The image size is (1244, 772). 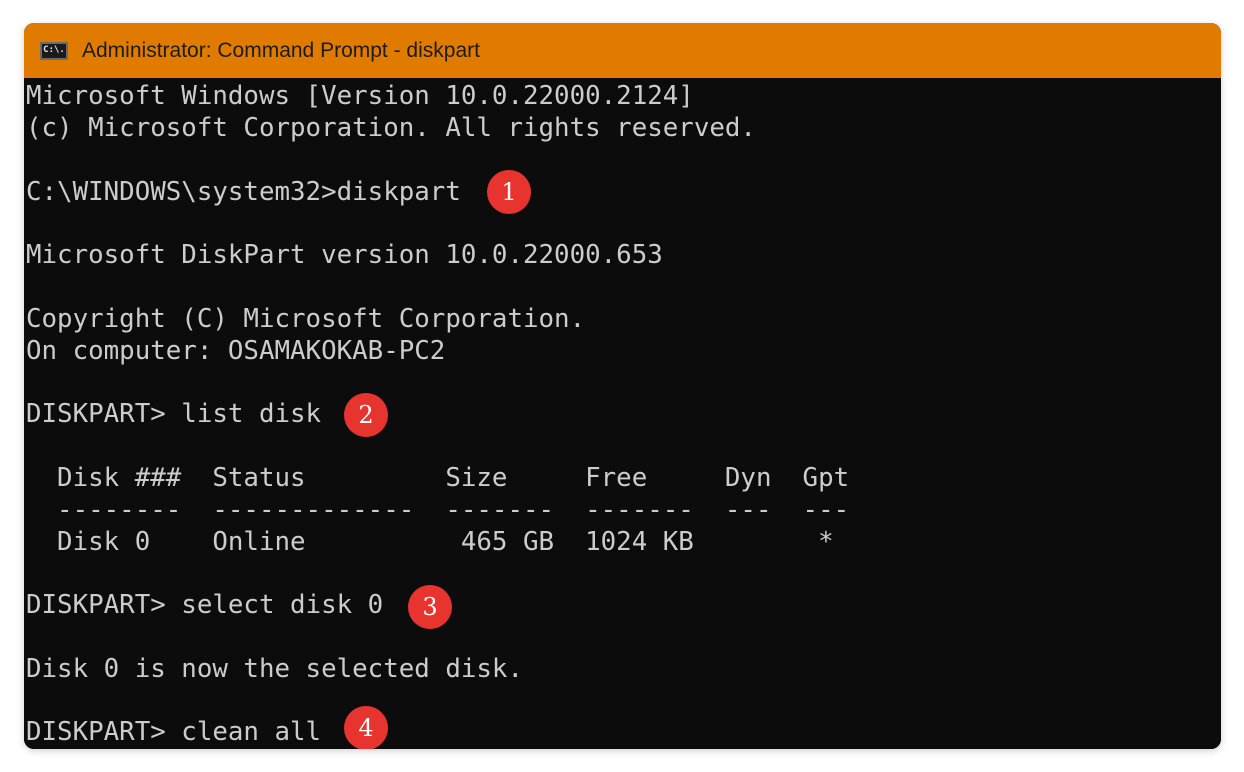 What do you see at coordinates (366, 415) in the screenshot?
I see `step-badge-2: 2` at bounding box center [366, 415].